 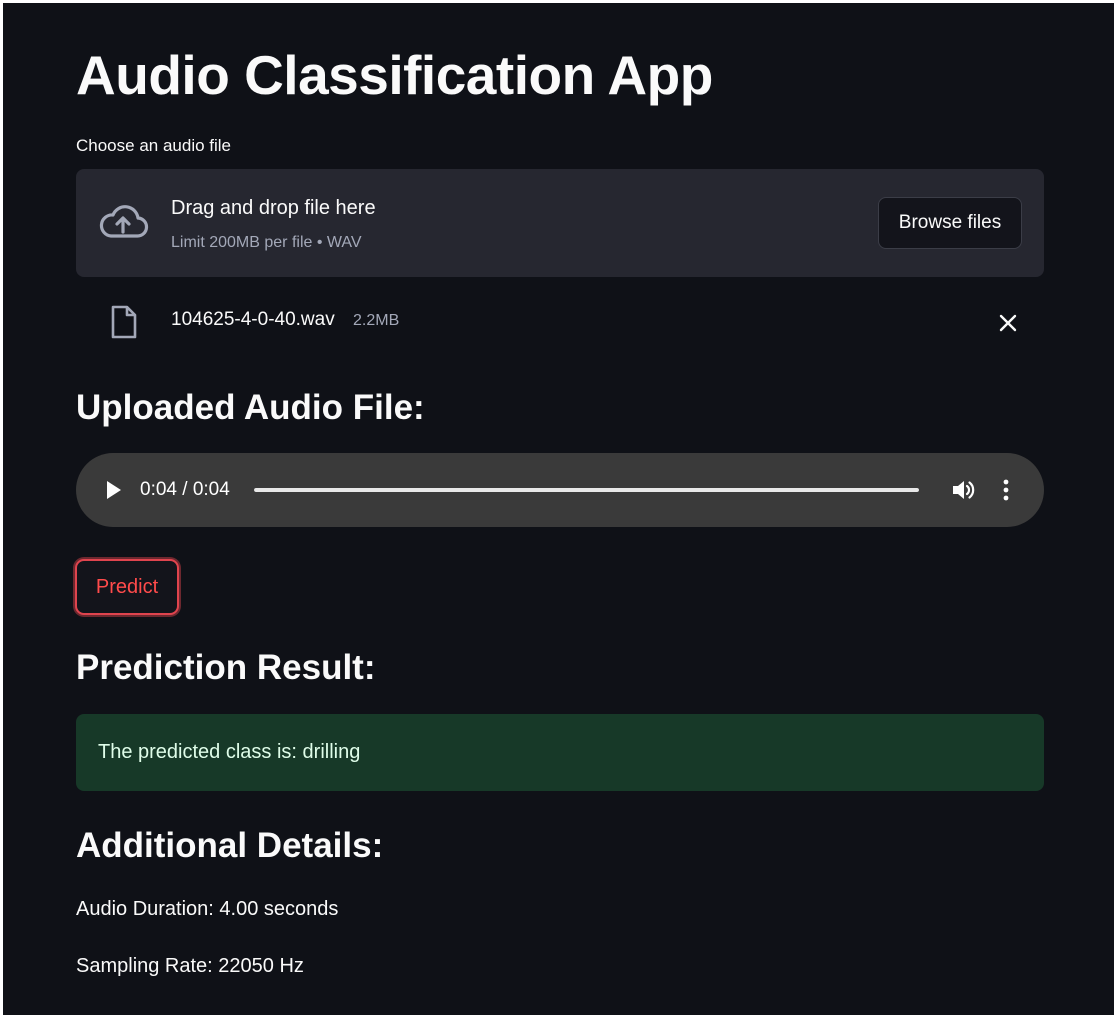 I want to click on audio-player: 0:04 / 0:04, so click(x=560, y=490).